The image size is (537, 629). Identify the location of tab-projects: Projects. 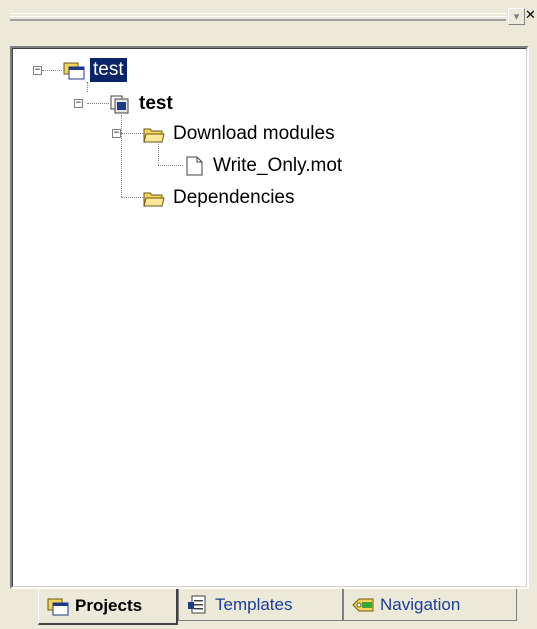
(108, 607).